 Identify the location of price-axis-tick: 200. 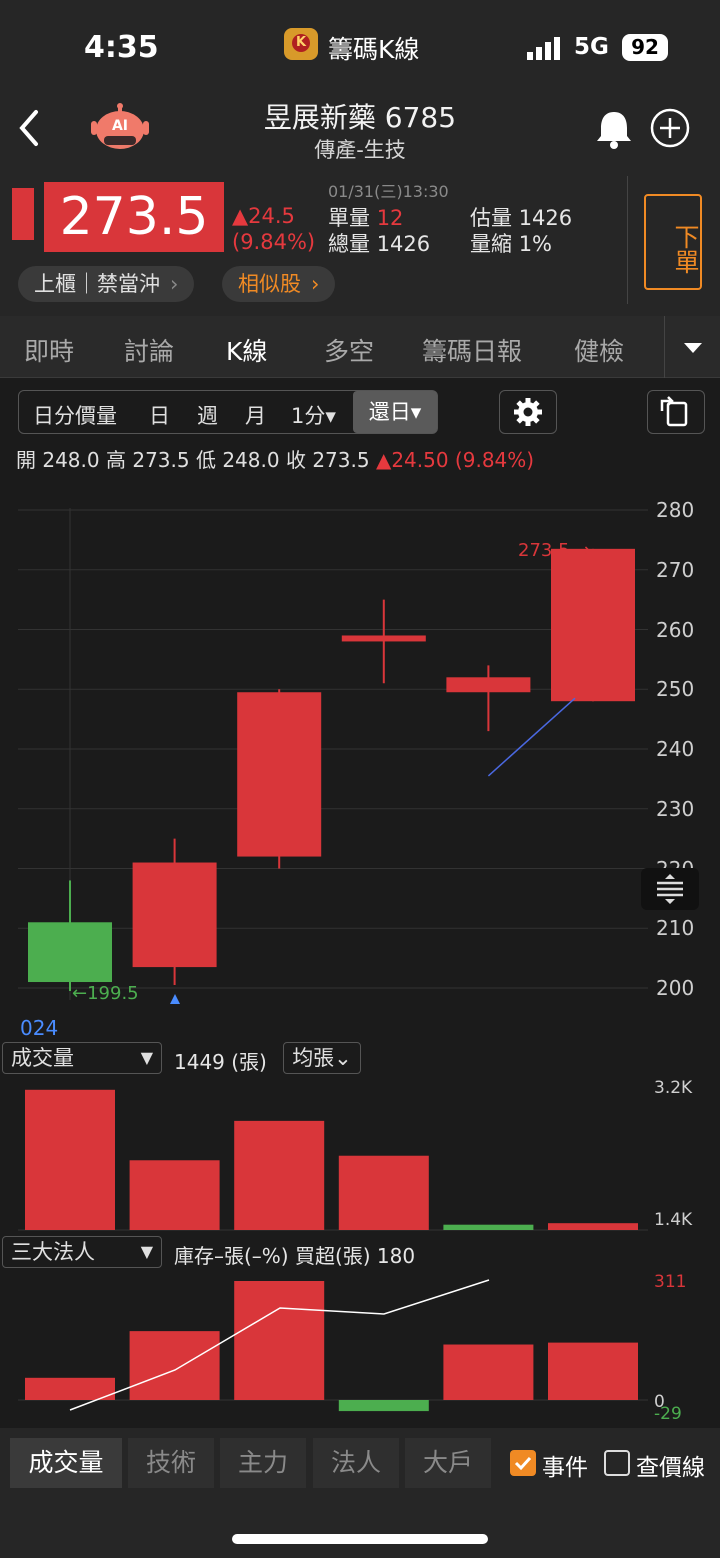
(675, 988).